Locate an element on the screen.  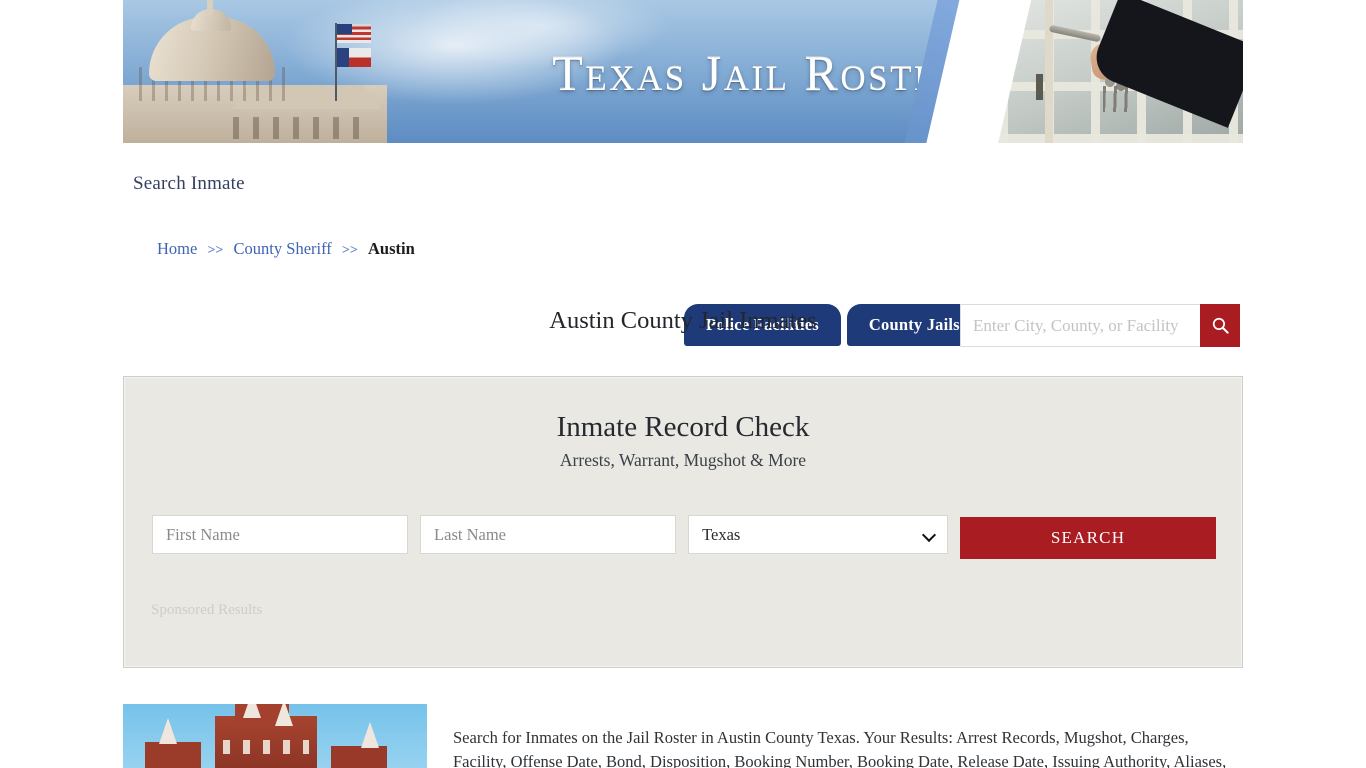
site-brand: Search Inmate is located at coordinates (189, 183).